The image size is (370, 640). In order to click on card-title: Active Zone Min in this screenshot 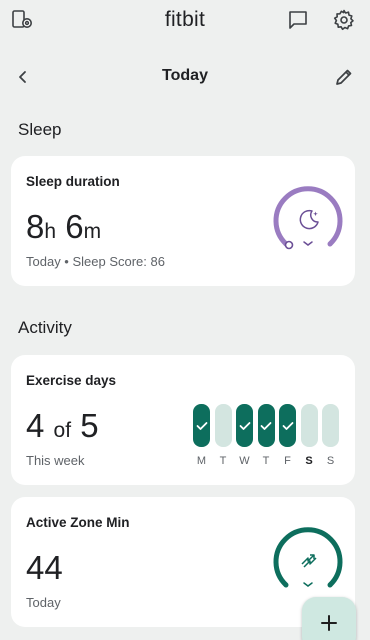, I will do `click(78, 522)`.